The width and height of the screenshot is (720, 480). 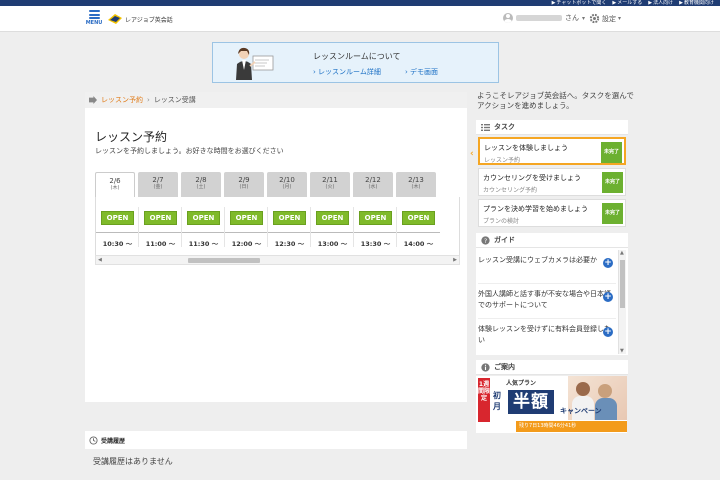 I want to click on site-header: MENU レアジョブ英会話 さん ▾ 設定 ▾, so click(x=360, y=19).